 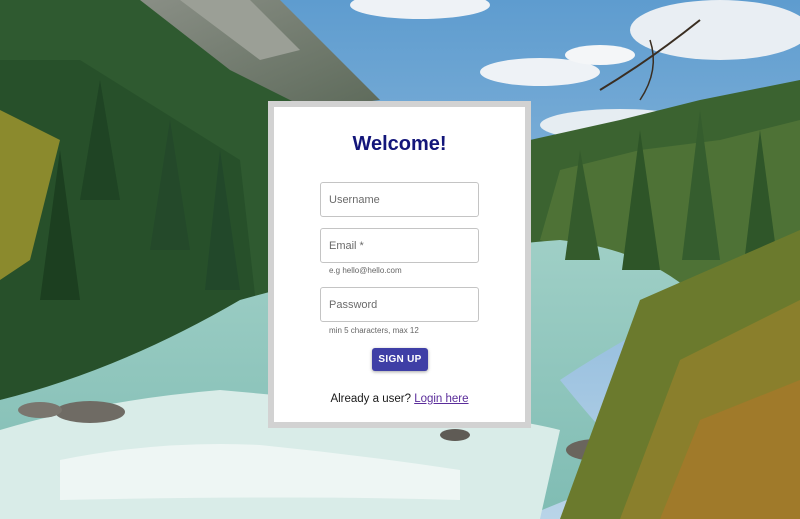 What do you see at coordinates (365, 270) in the screenshot?
I see `email-helper-text: e.g hello@hello.com` at bounding box center [365, 270].